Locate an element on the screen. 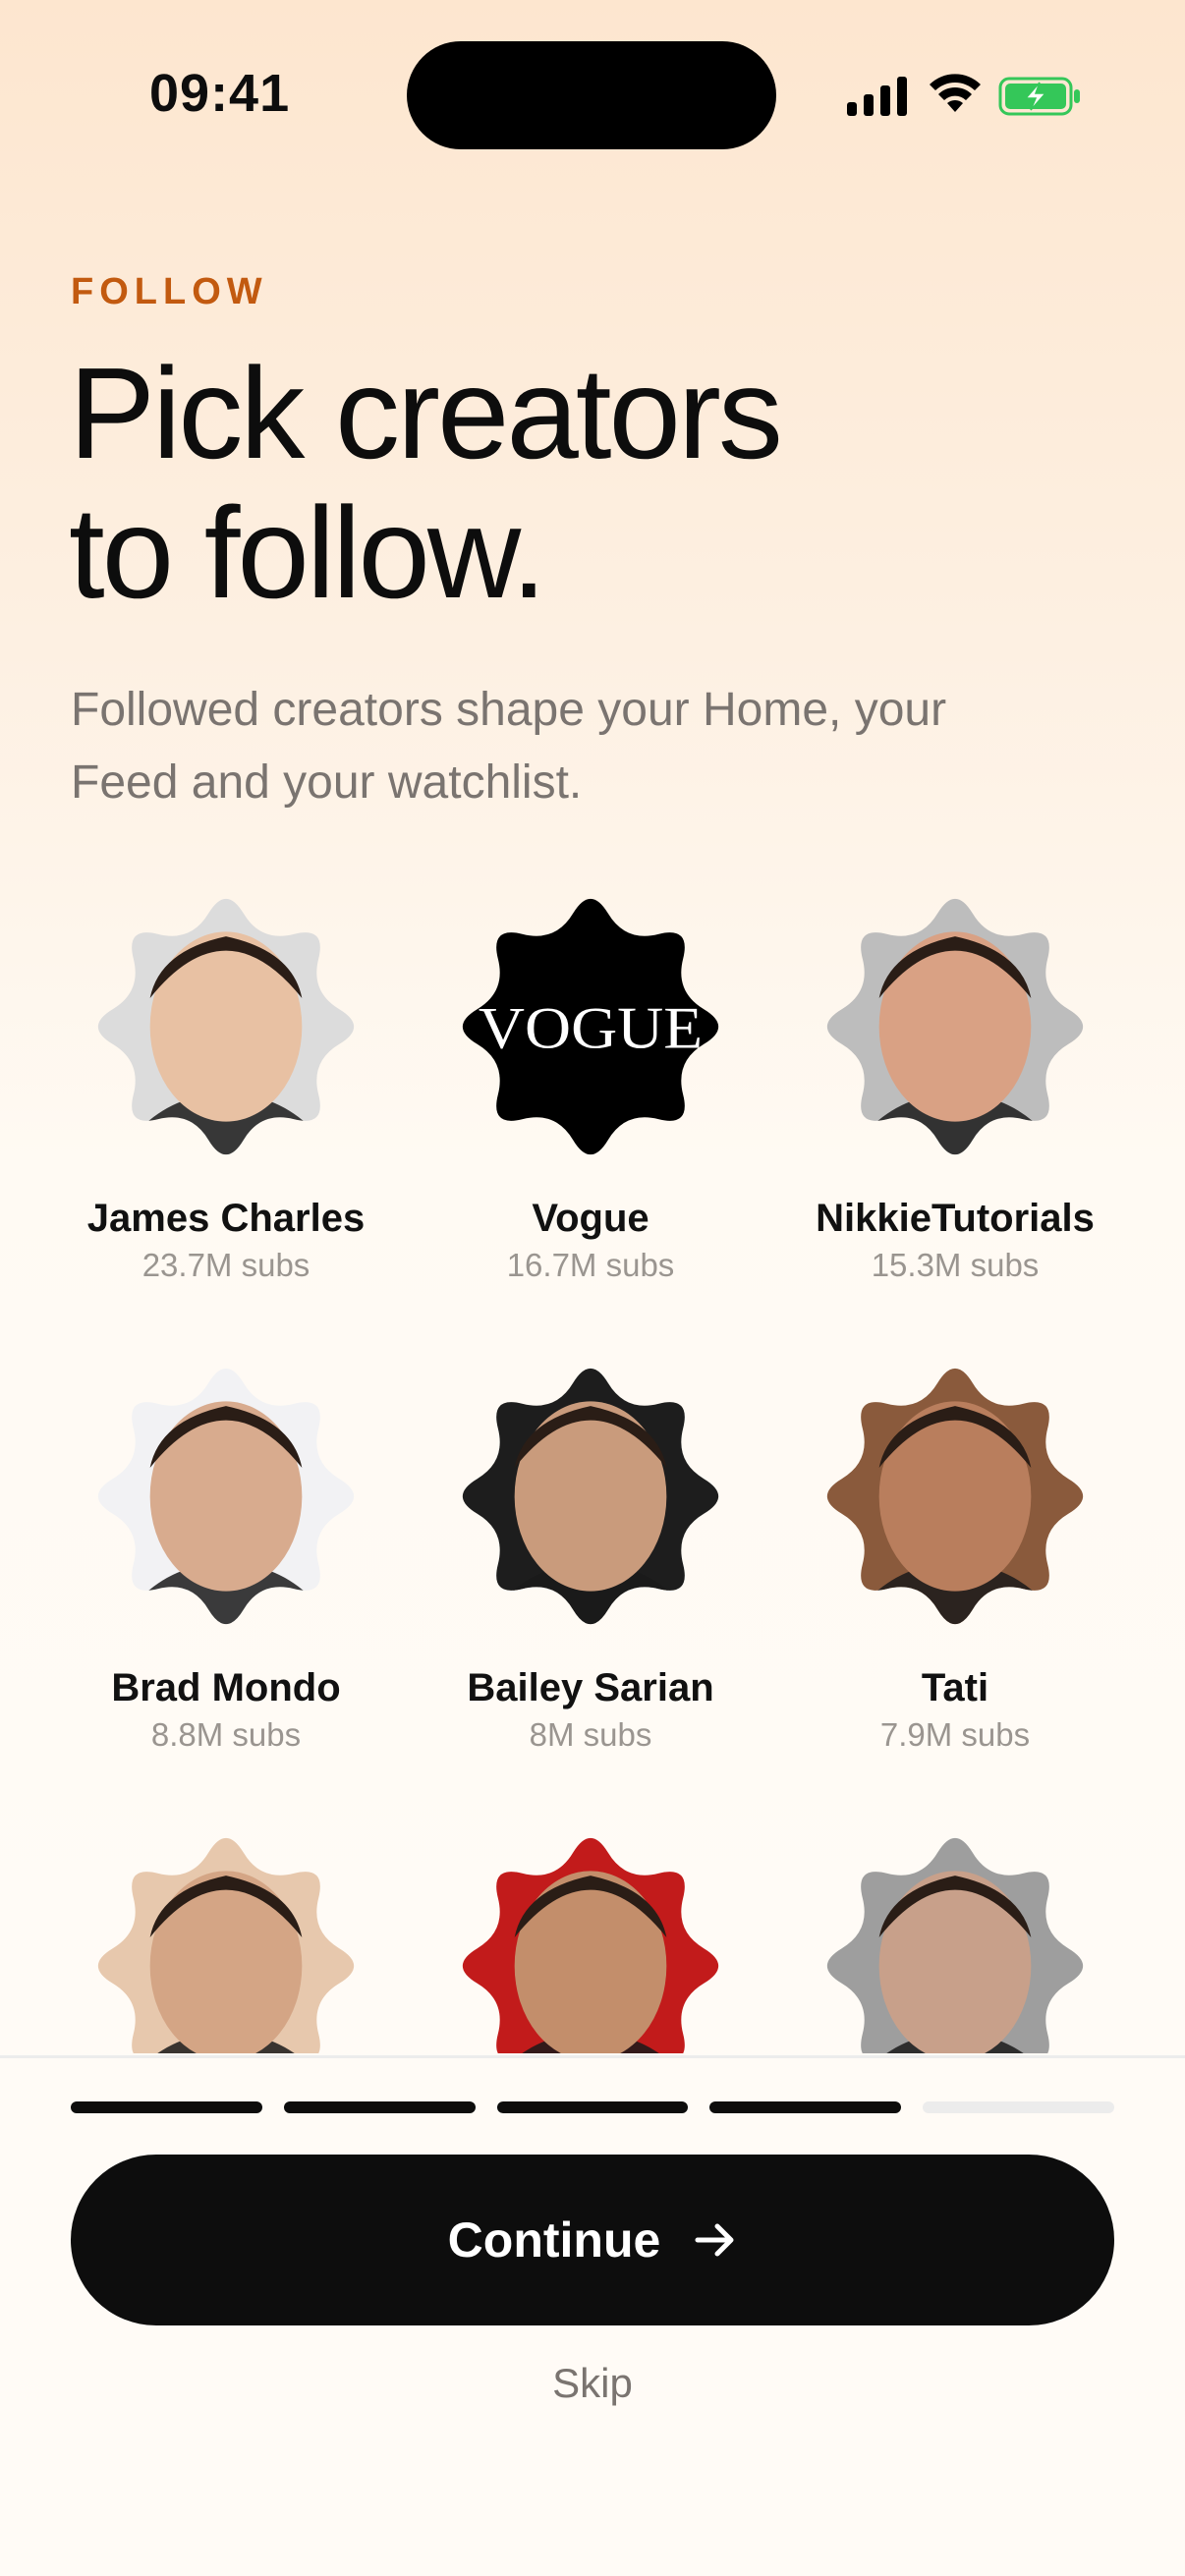 Image resolution: width=1185 pixels, height=2576 pixels. vogue-logo-text: VOGUE is located at coordinates (591, 1027).